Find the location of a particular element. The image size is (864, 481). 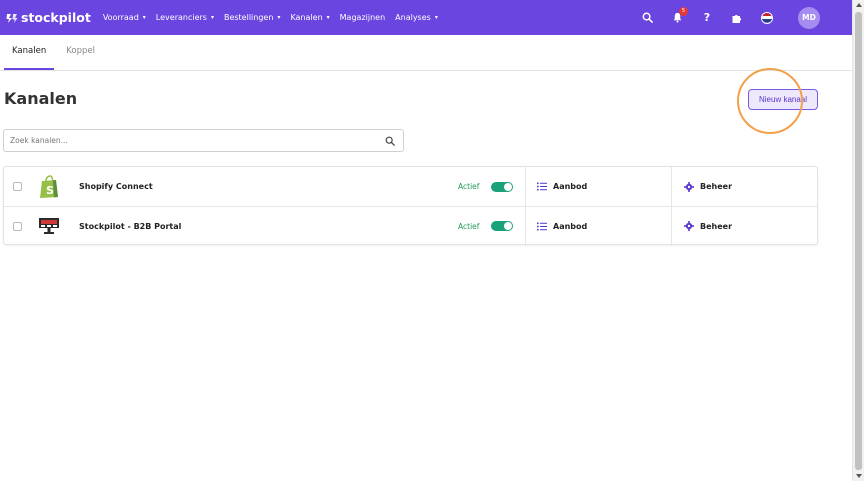

tab-bar: Kanalen Koppel is located at coordinates (426, 53).